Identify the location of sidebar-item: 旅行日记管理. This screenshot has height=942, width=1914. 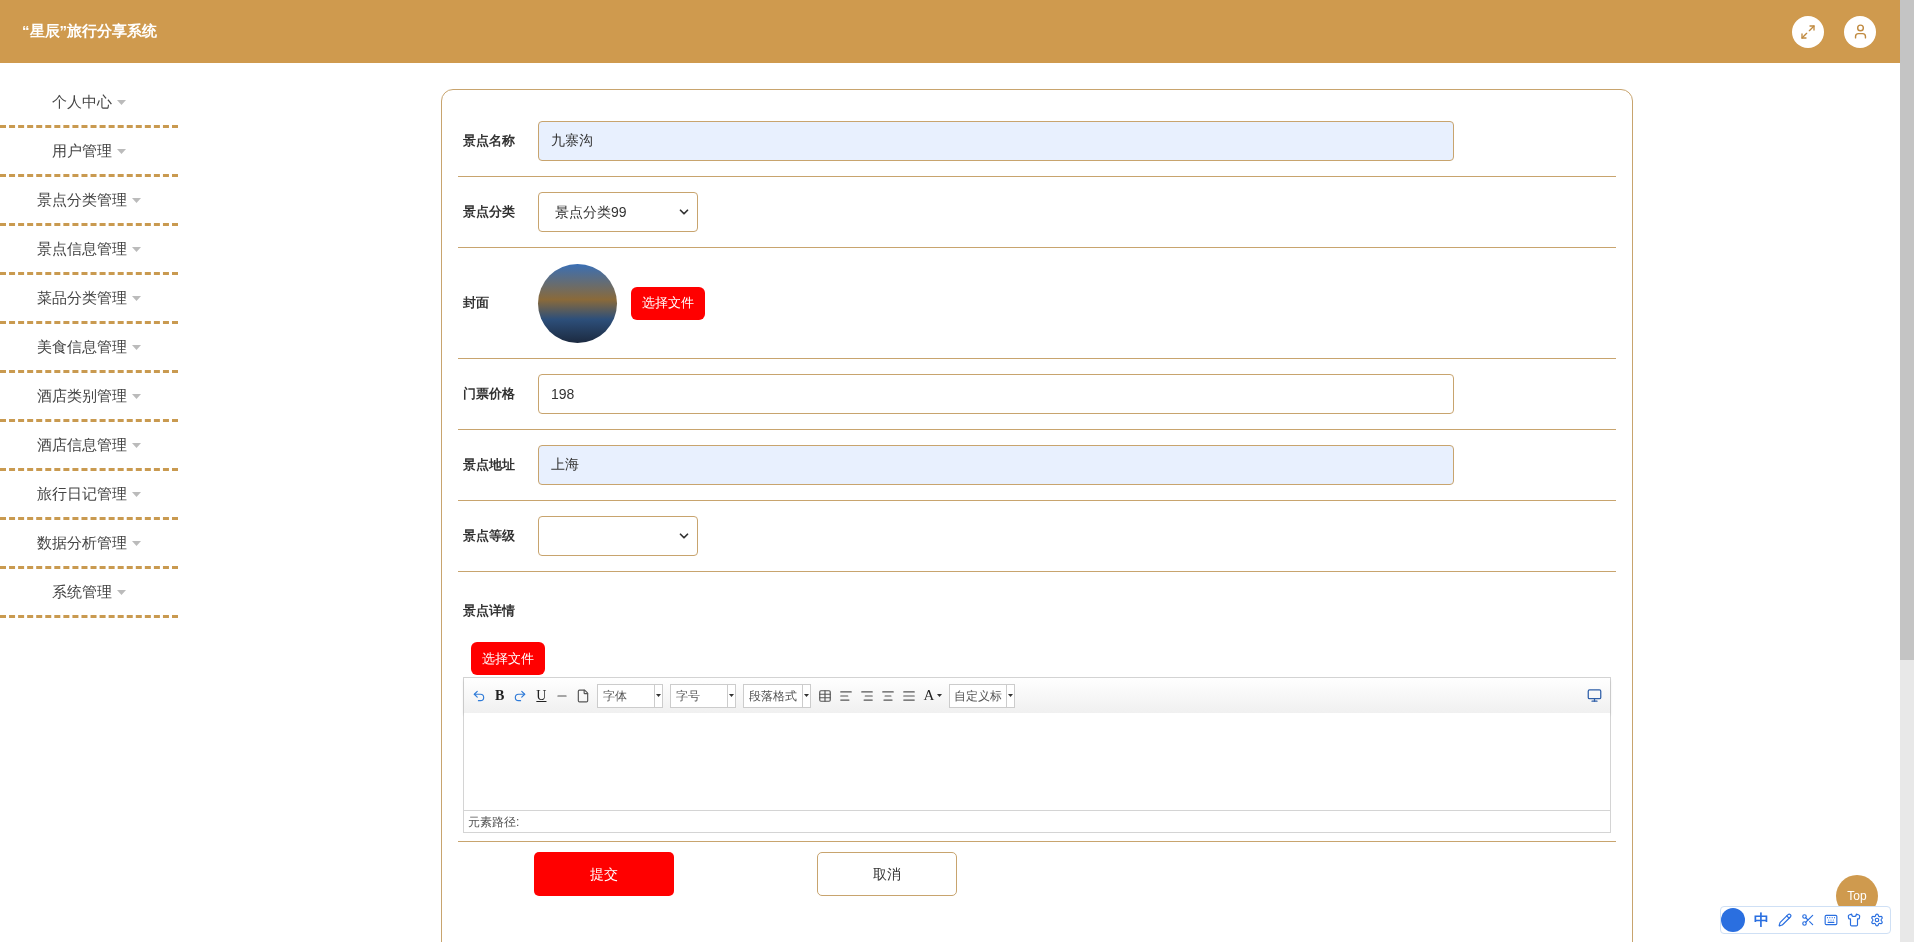
(89, 495).